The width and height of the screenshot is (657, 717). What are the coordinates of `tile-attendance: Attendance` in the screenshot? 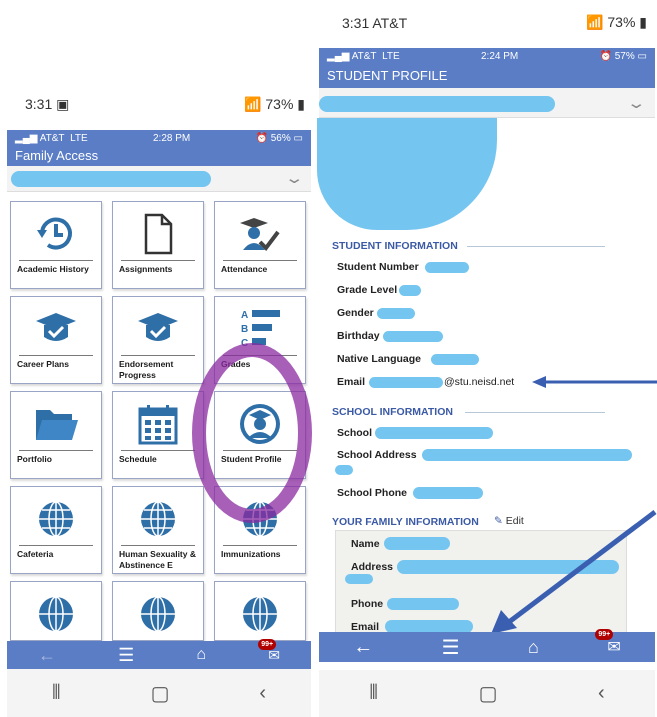 It's located at (260, 245).